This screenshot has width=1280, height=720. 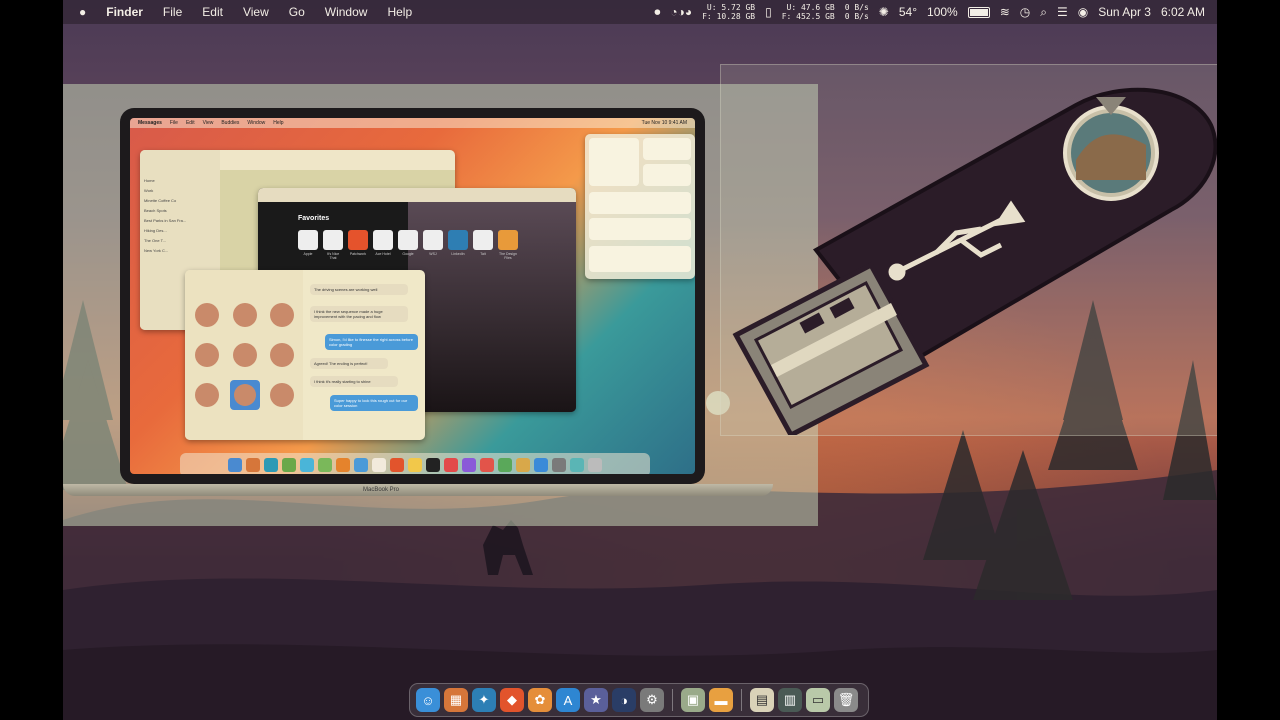 I want to click on wifi-icon: ≋, so click(x=1005, y=12).